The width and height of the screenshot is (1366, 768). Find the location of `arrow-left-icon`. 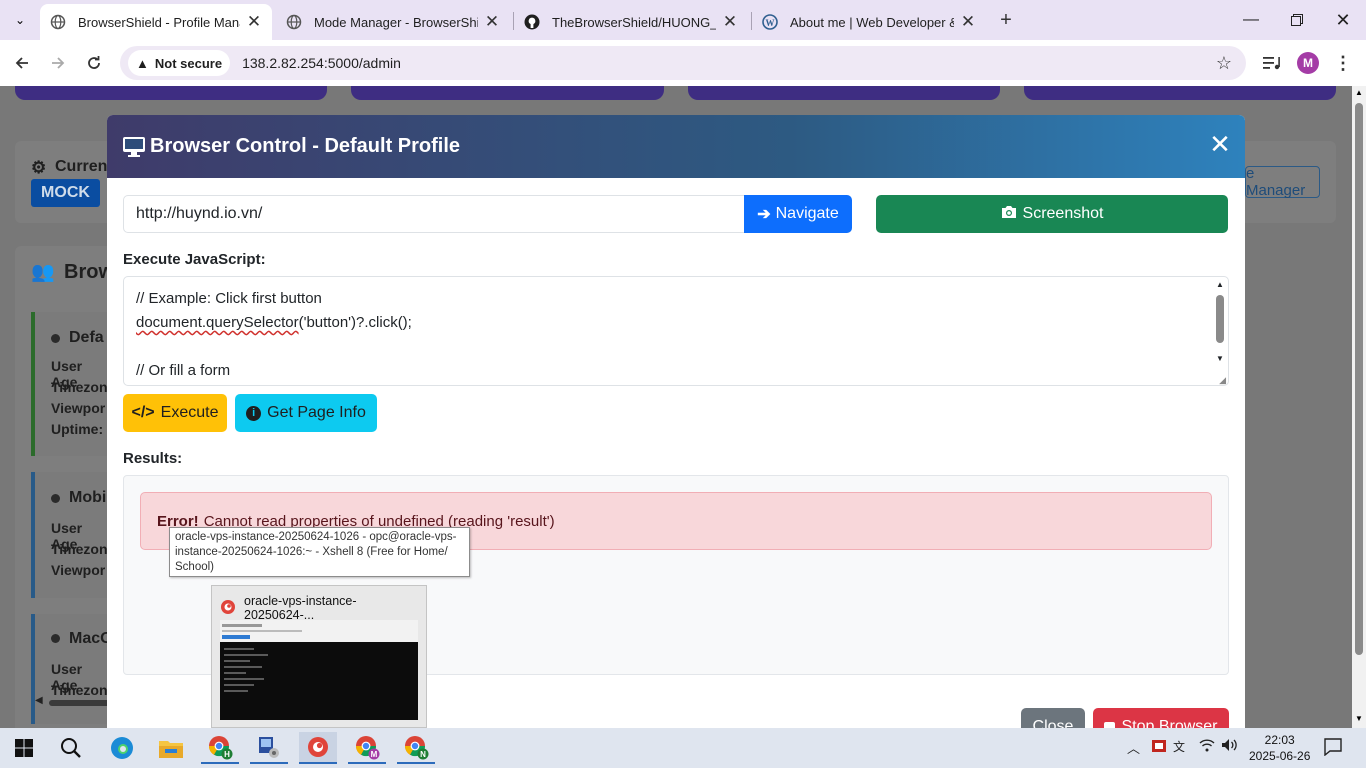

arrow-left-icon is located at coordinates (21, 63).